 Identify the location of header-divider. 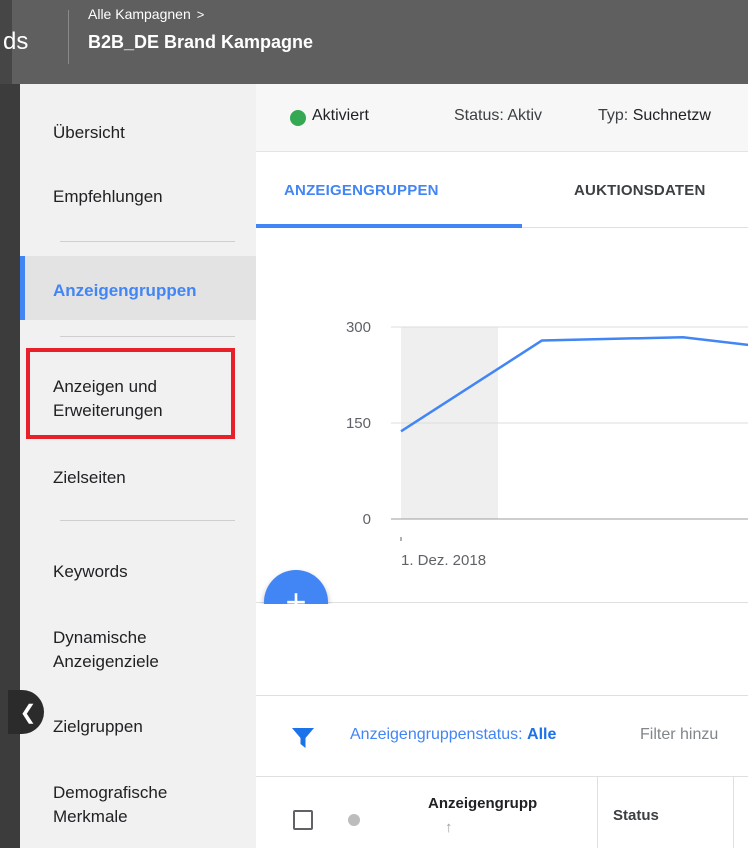
(68, 37).